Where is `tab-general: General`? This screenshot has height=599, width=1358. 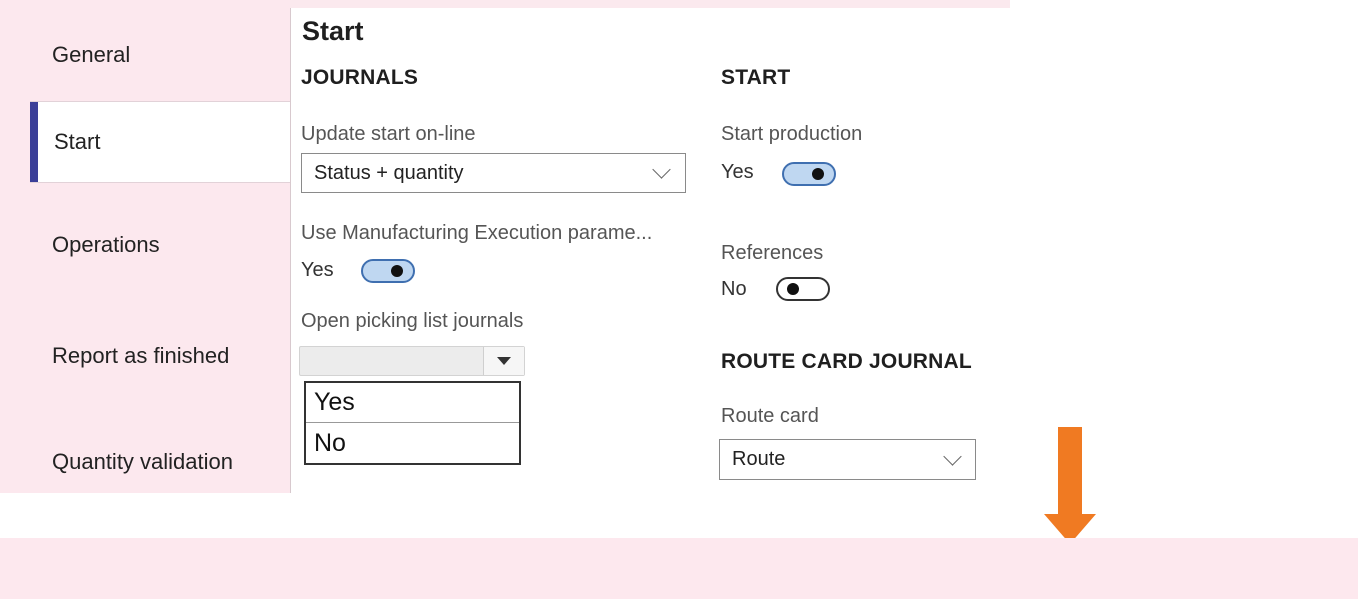 tab-general: General is located at coordinates (160, 55).